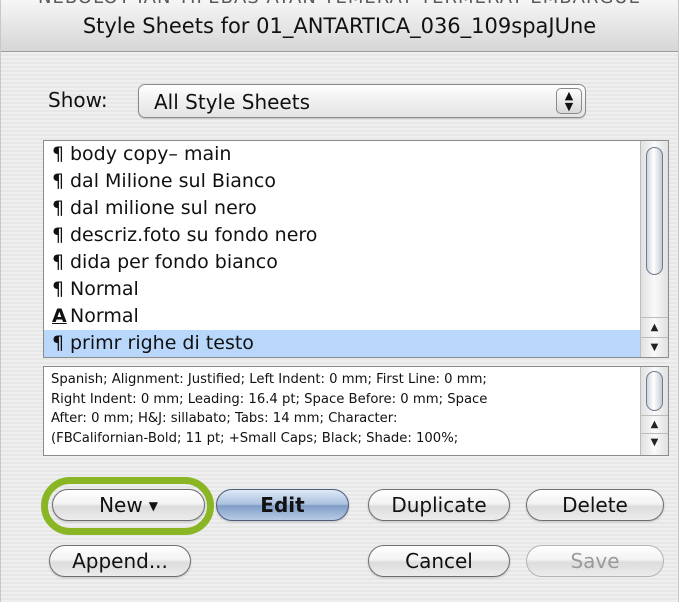 The image size is (679, 602). I want to click on scroll-up-arrow: ▲, so click(654, 327).